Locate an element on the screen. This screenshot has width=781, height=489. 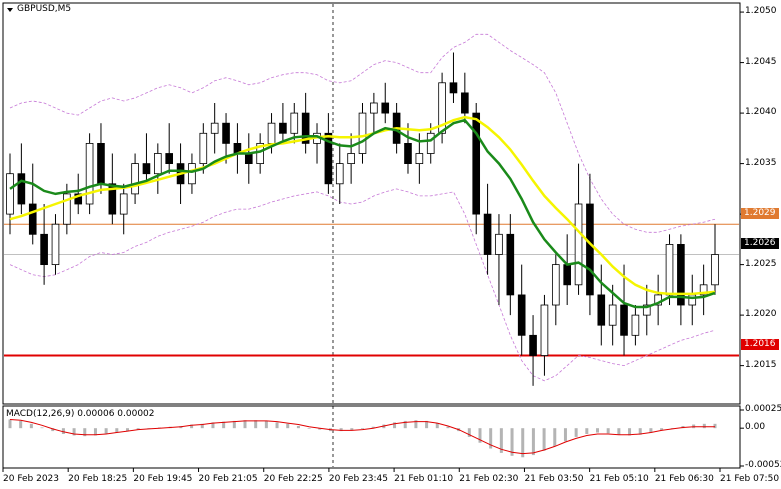
time-tick-label: 20 Feb 21:05 is located at coordinates (228, 479).